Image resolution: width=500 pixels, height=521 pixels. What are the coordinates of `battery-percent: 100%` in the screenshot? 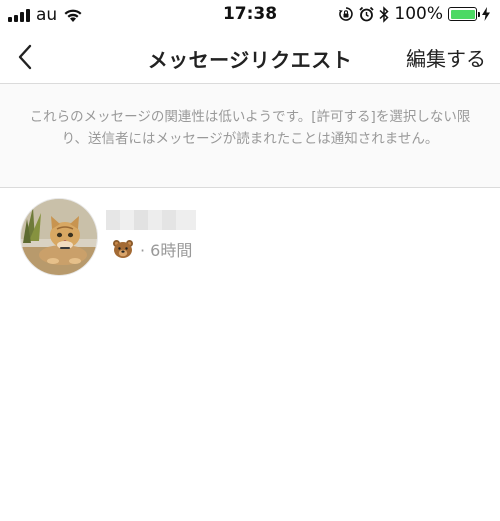 It's located at (418, 14).